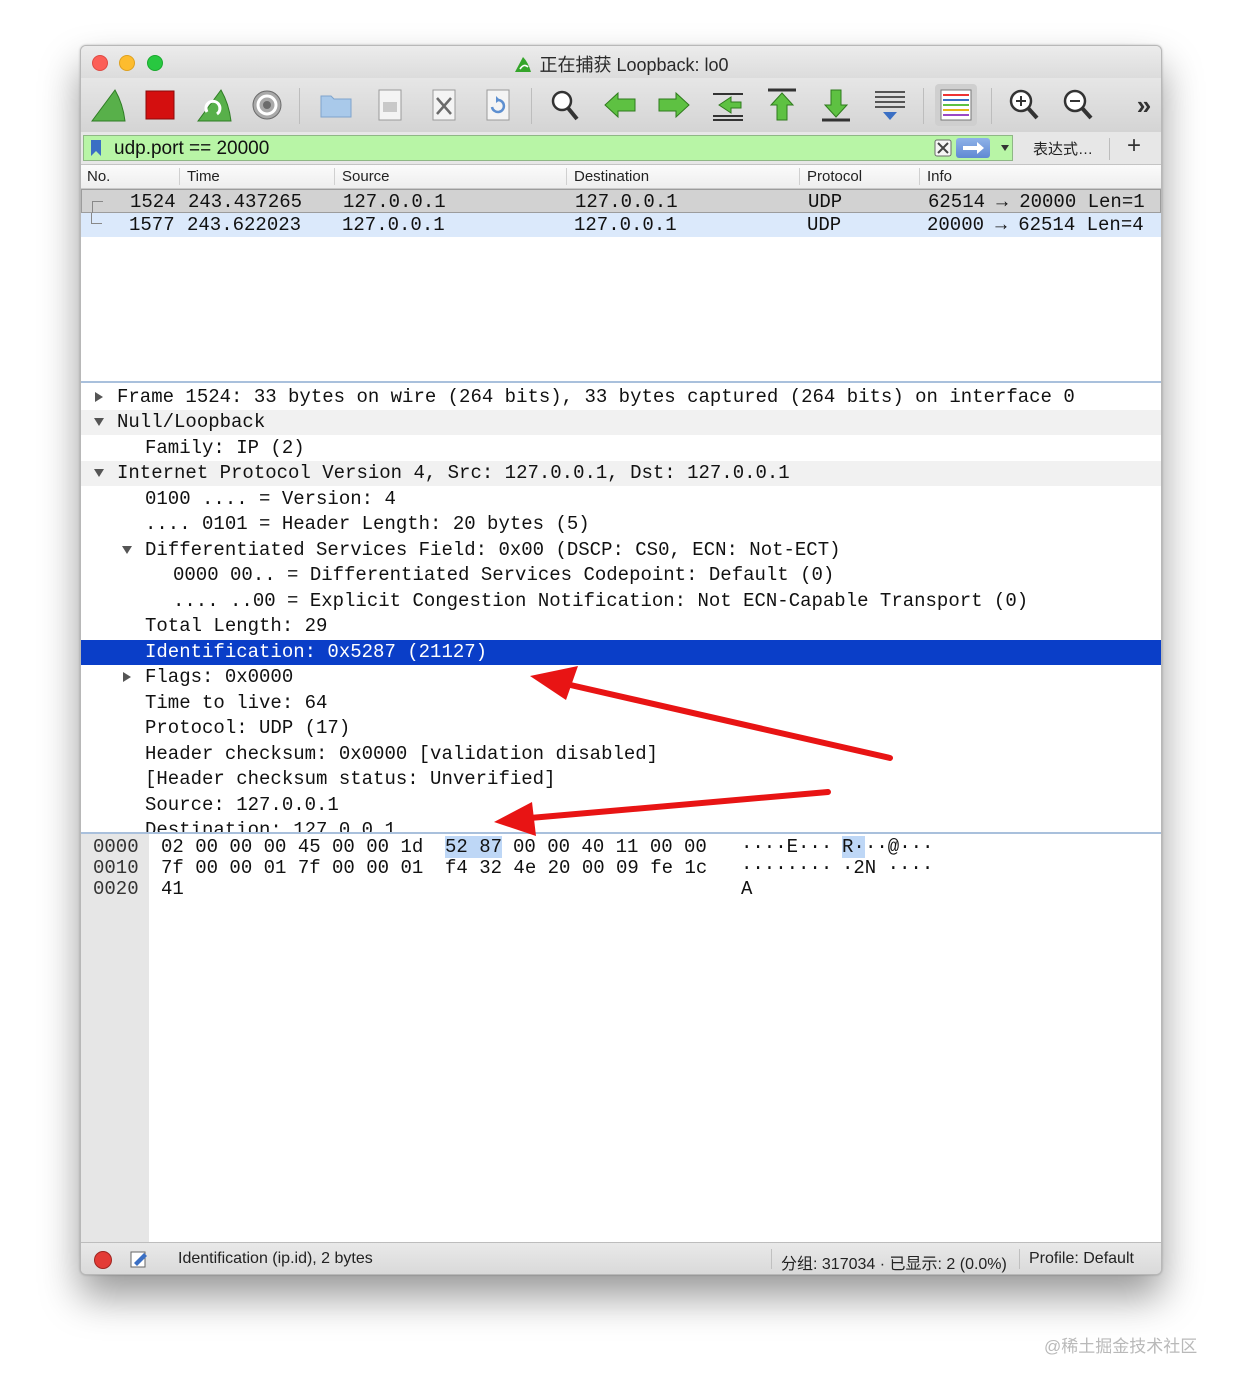  What do you see at coordinates (621, 626) in the screenshot?
I see `detail-row-total-length: Total Length: 29` at bounding box center [621, 626].